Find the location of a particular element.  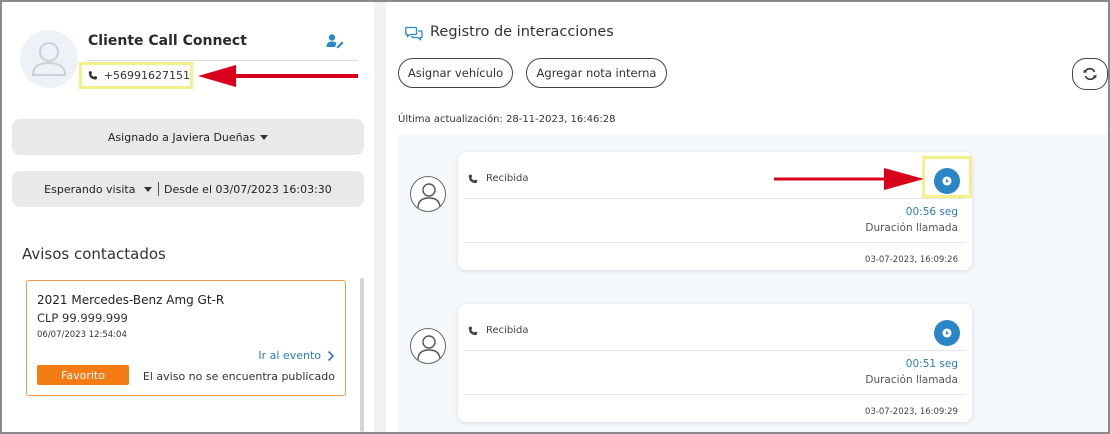

call-duration: 00:51 seg is located at coordinates (931, 364).